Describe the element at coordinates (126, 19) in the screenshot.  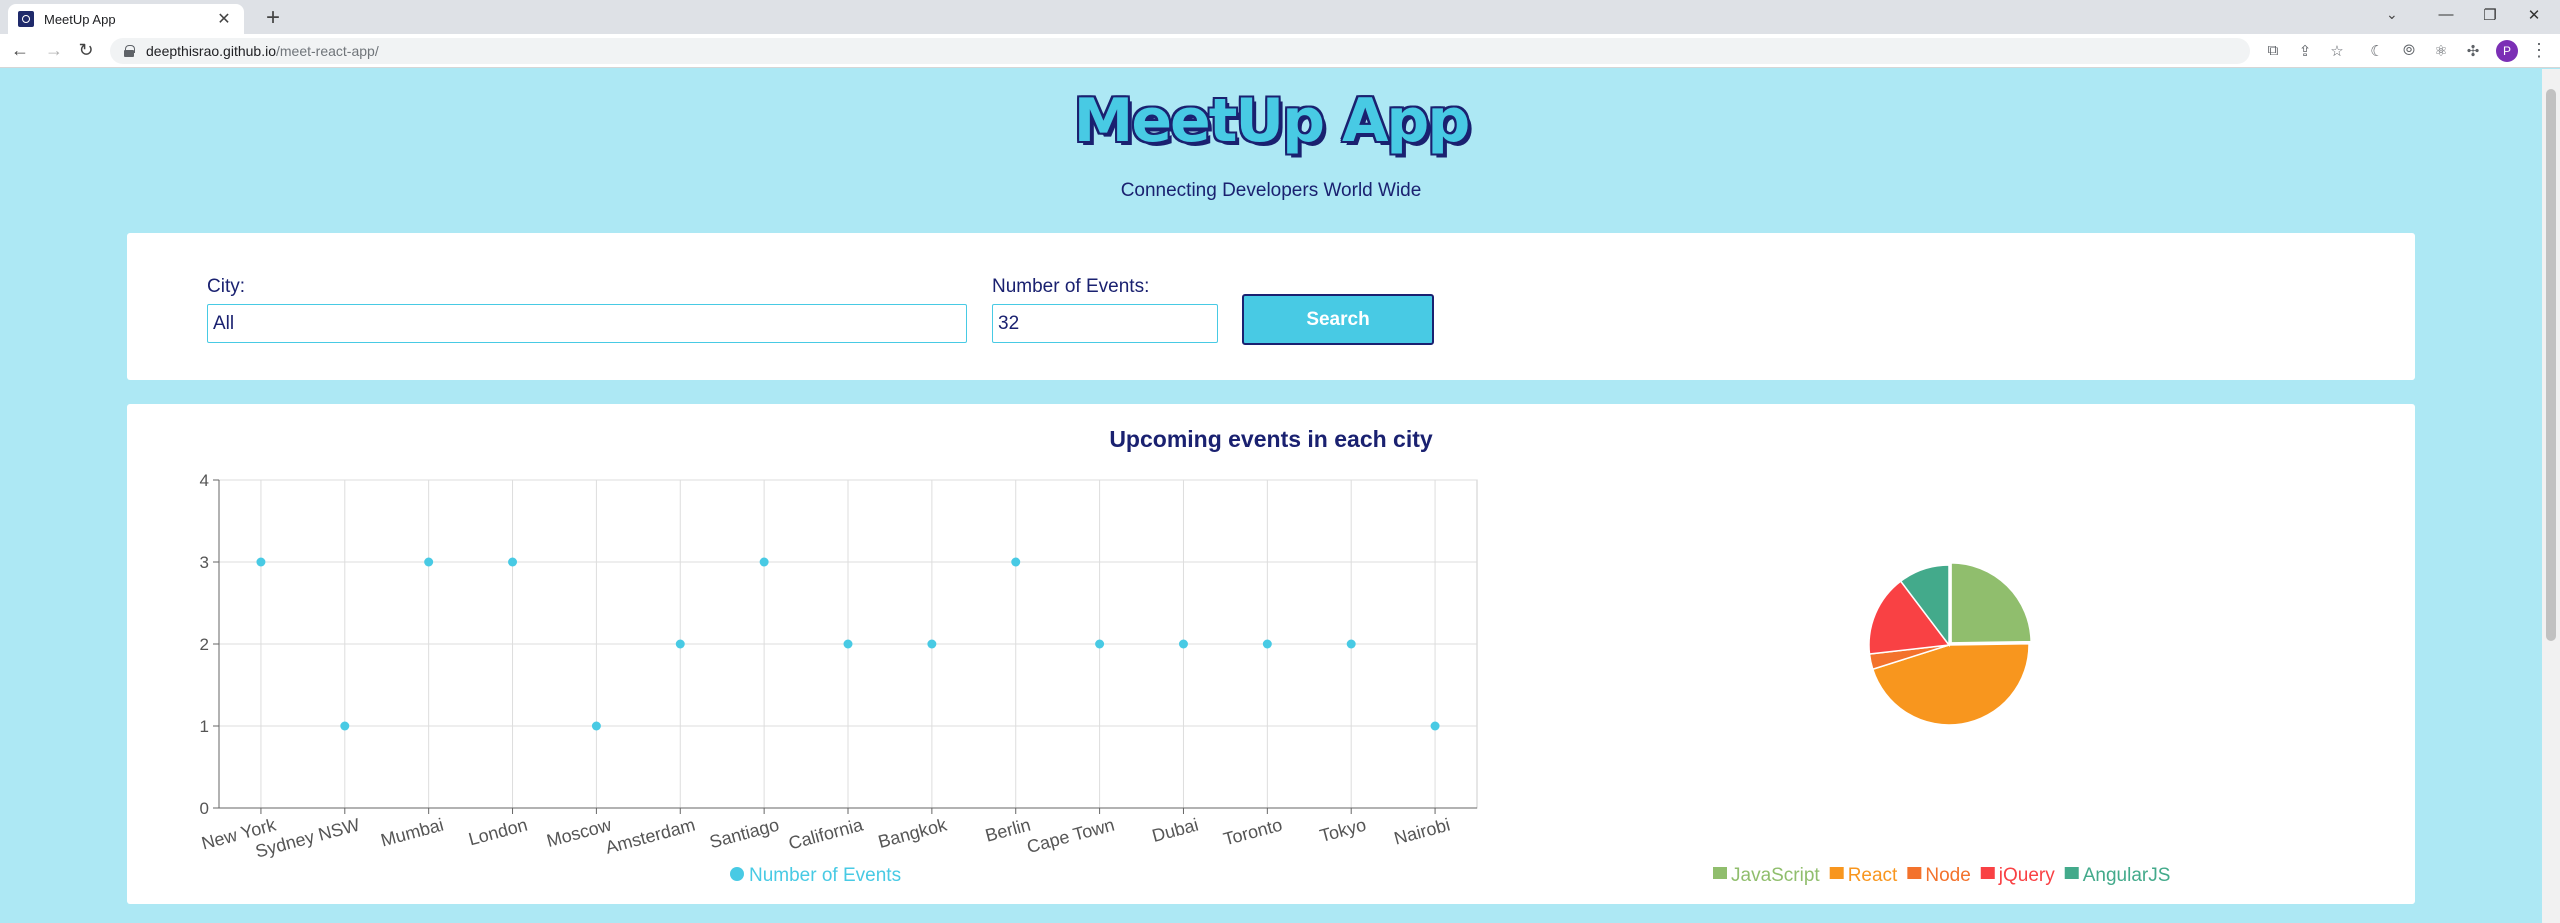
I see `browser-tab: MeetUp App ✕` at that location.